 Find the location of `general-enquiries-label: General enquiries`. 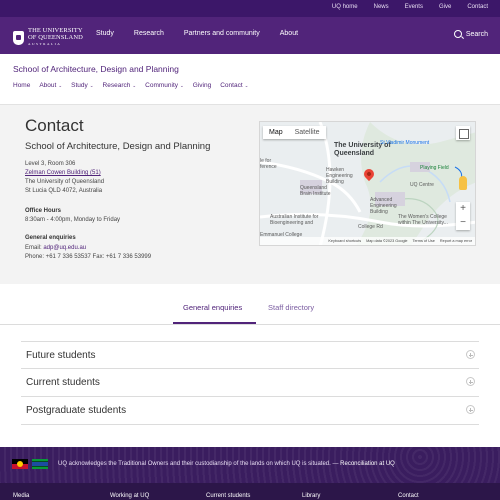

general-enquiries-label: General enquiries is located at coordinates (50, 238).